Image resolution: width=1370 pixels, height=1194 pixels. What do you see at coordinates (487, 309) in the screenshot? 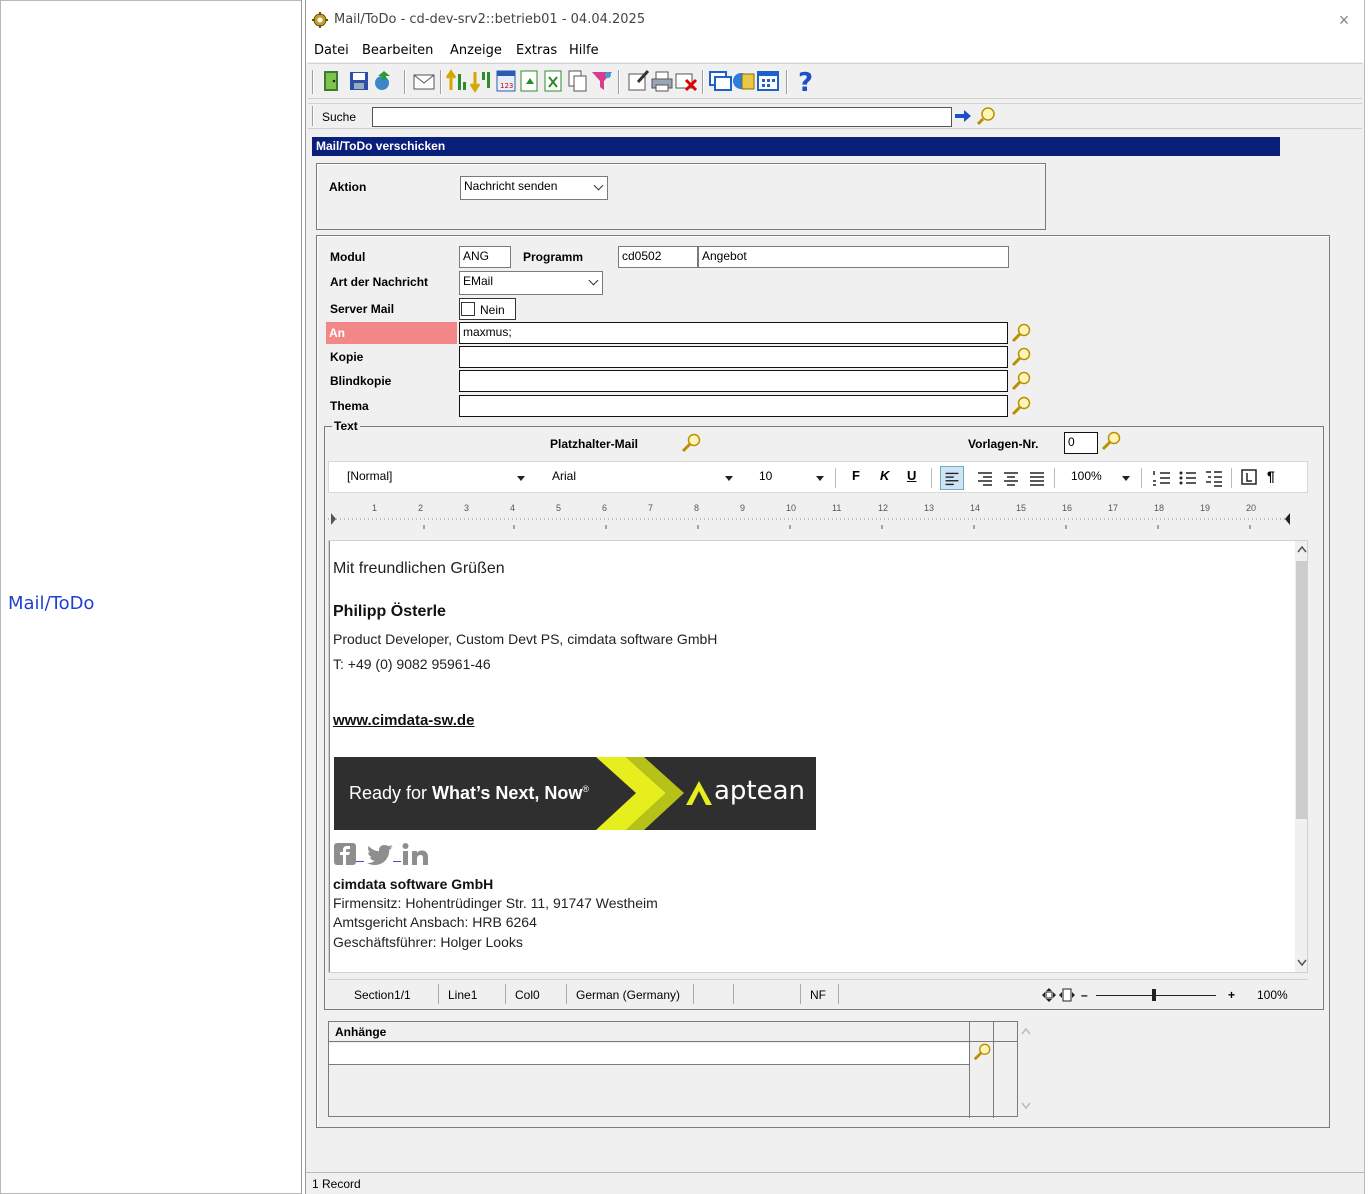
I see `server-mail-toggle: Nein` at bounding box center [487, 309].